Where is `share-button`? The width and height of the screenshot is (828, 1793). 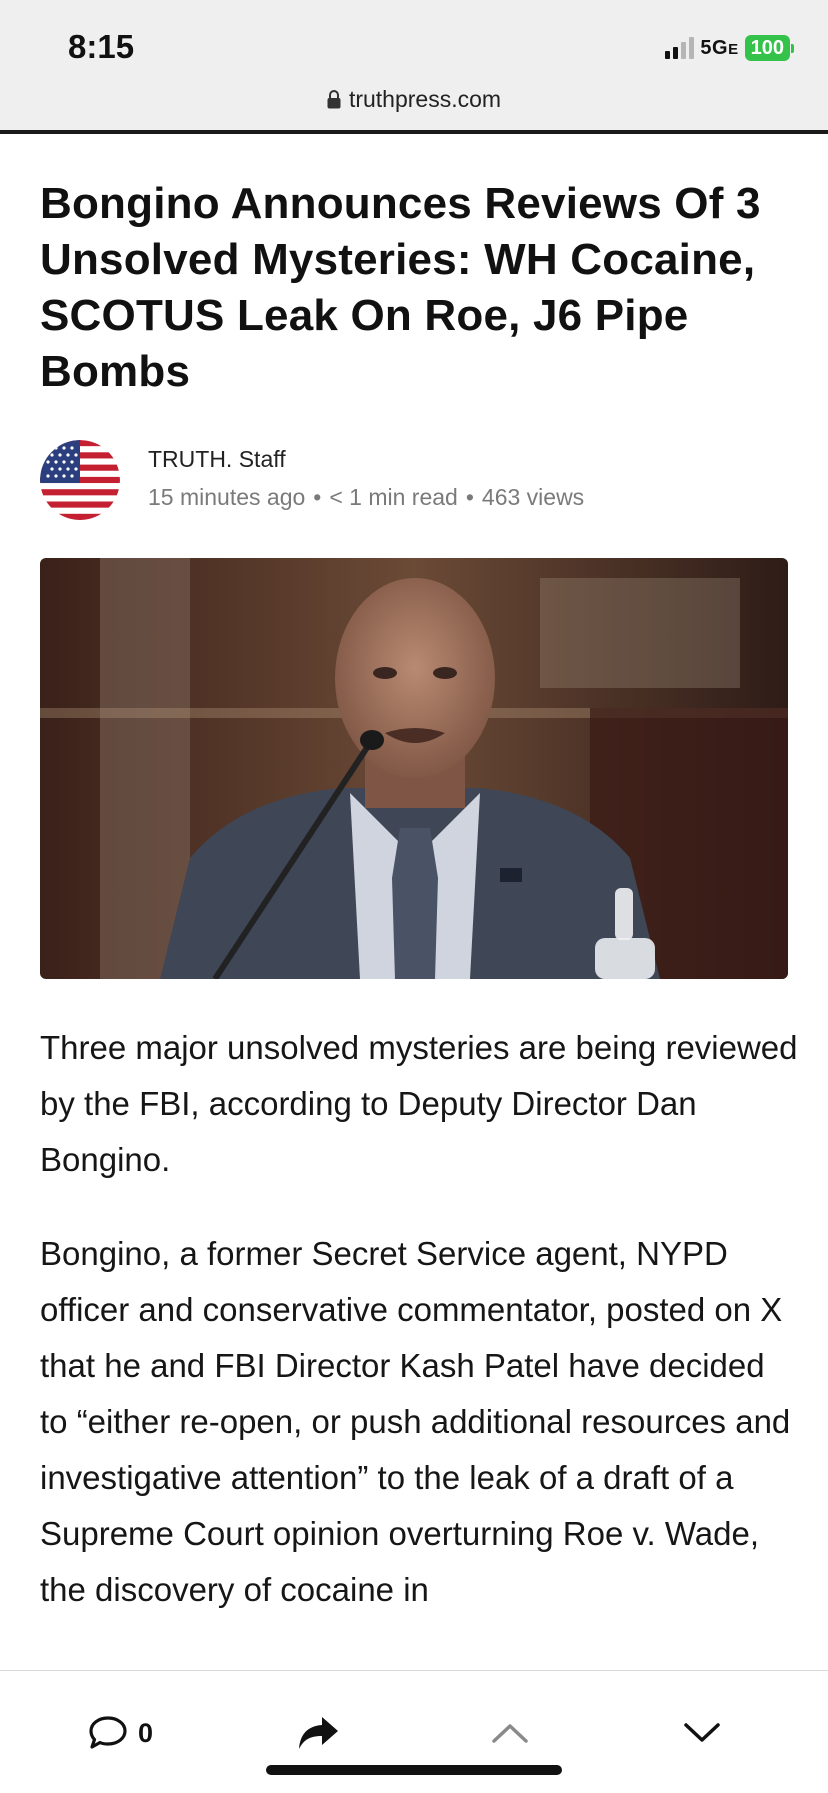 share-button is located at coordinates (318, 1733).